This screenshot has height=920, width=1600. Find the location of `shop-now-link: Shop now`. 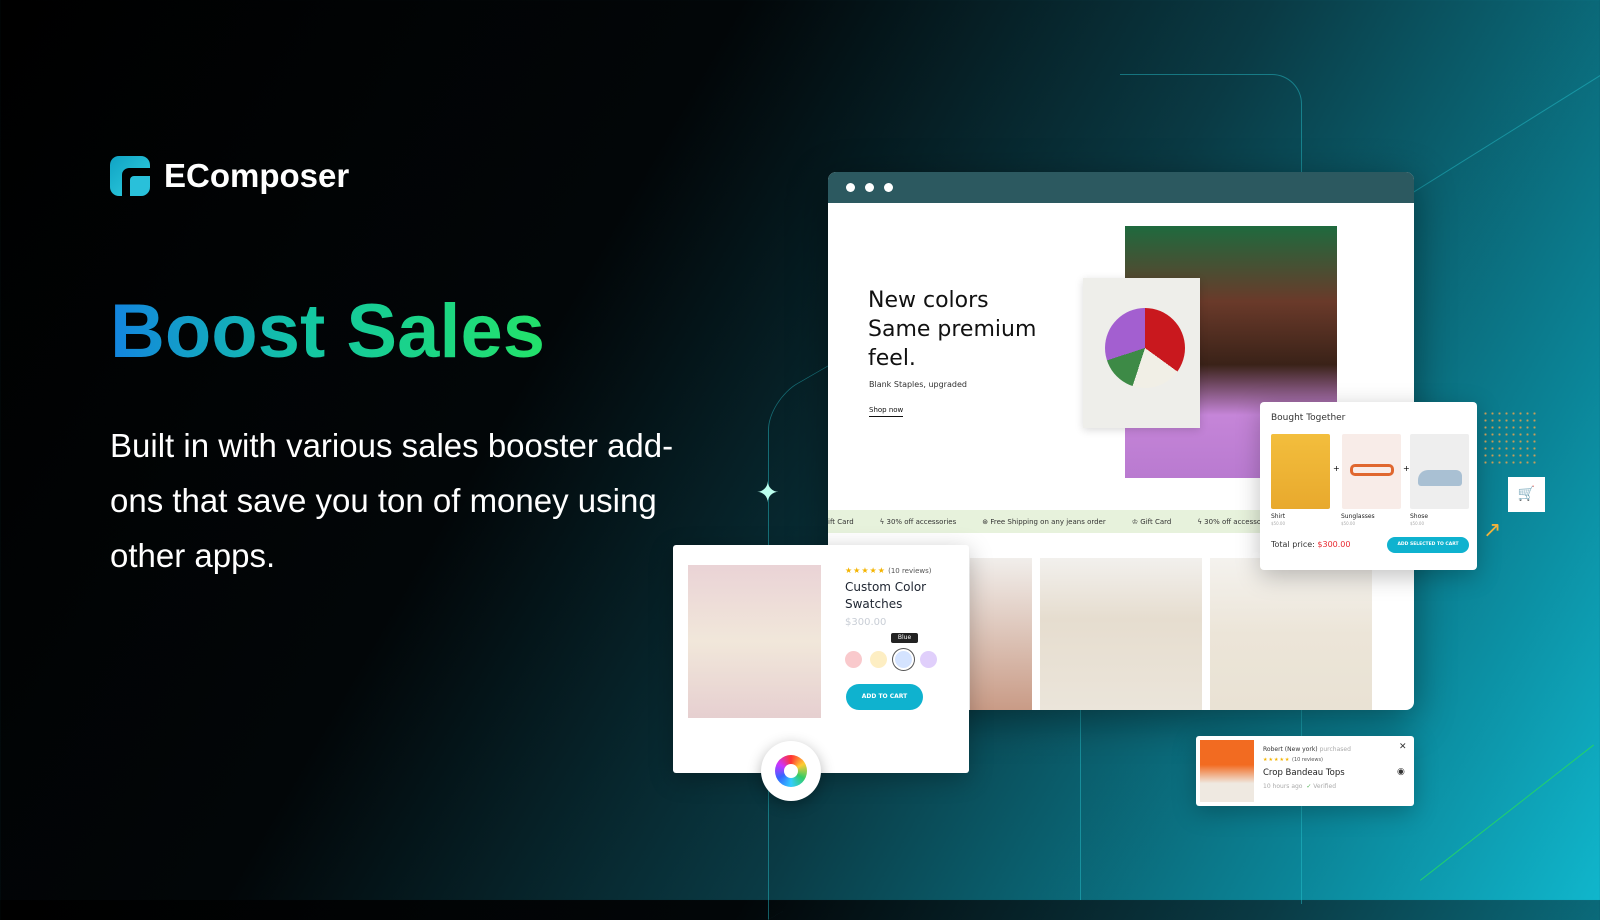

shop-now-link: Shop now is located at coordinates (886, 411).